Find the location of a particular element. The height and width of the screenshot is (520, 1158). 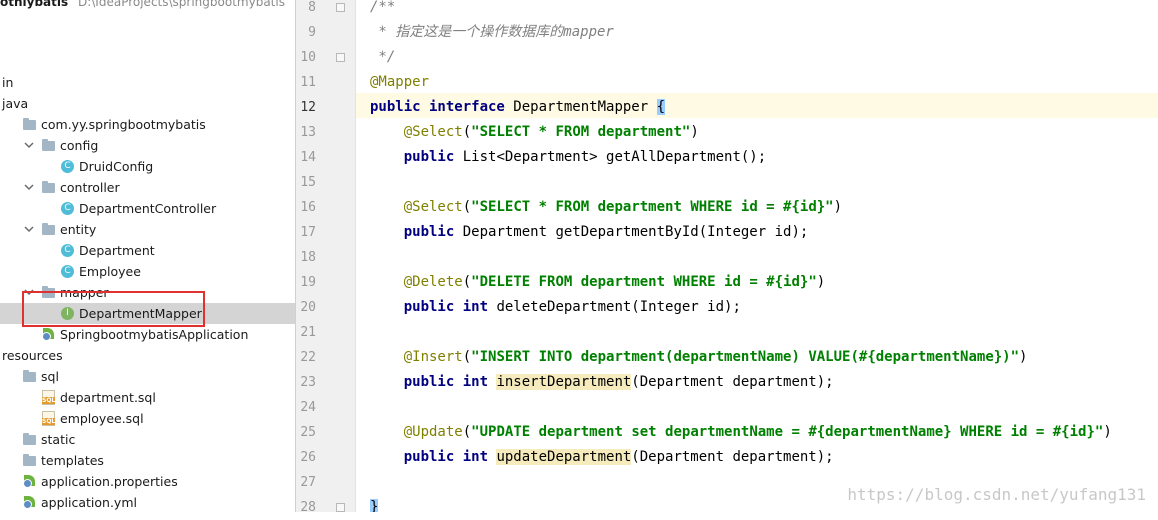

line-number: 16 is located at coordinates (308, 207).